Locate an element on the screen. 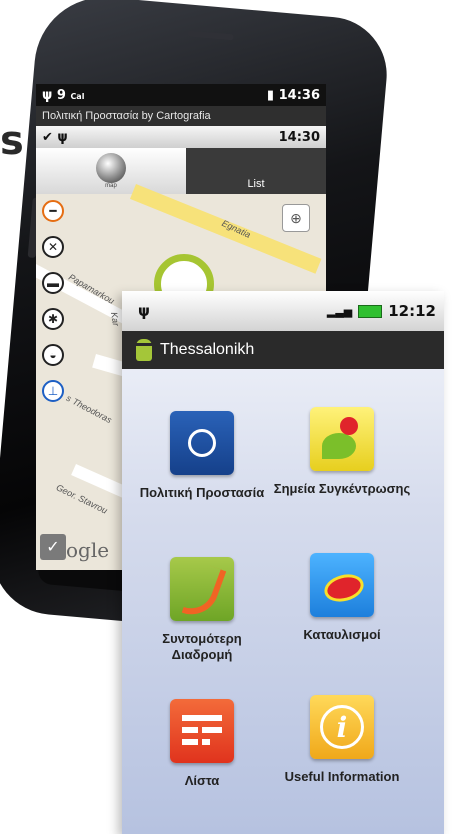 The width and height of the screenshot is (454, 834). camps-icon is located at coordinates (342, 585).